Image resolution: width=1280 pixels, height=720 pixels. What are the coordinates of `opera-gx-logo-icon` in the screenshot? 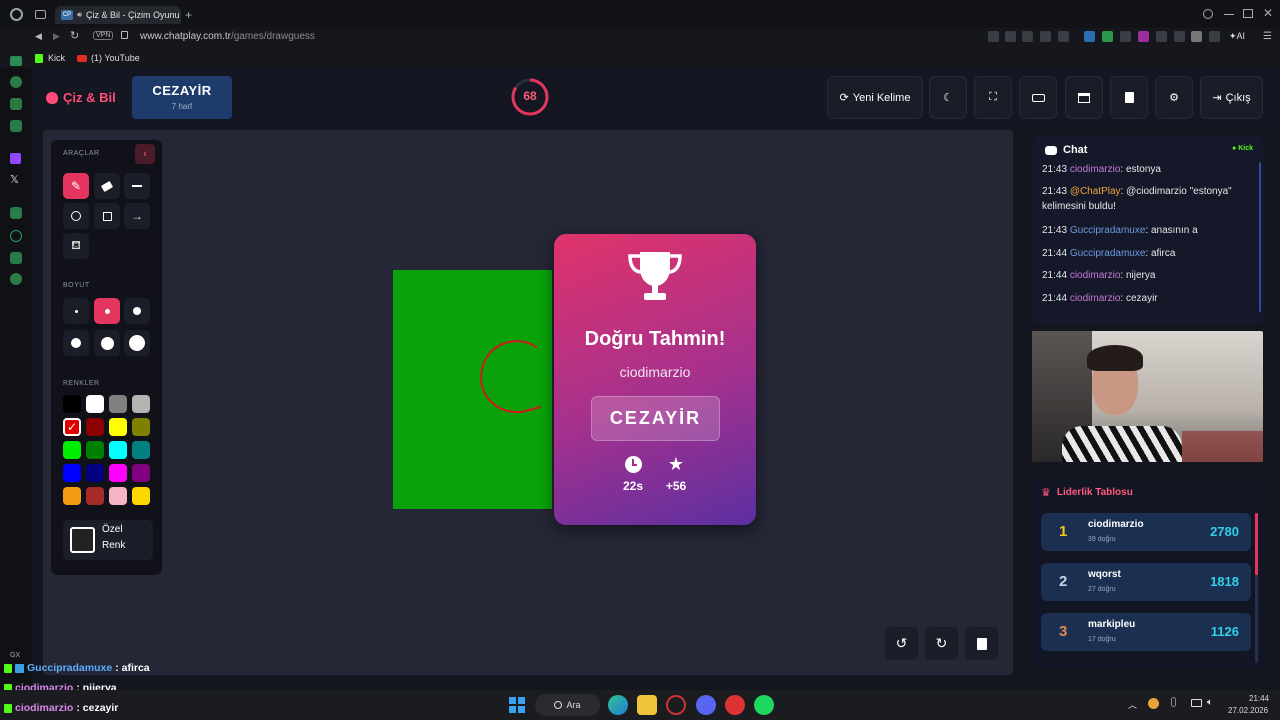 It's located at (16, 14).